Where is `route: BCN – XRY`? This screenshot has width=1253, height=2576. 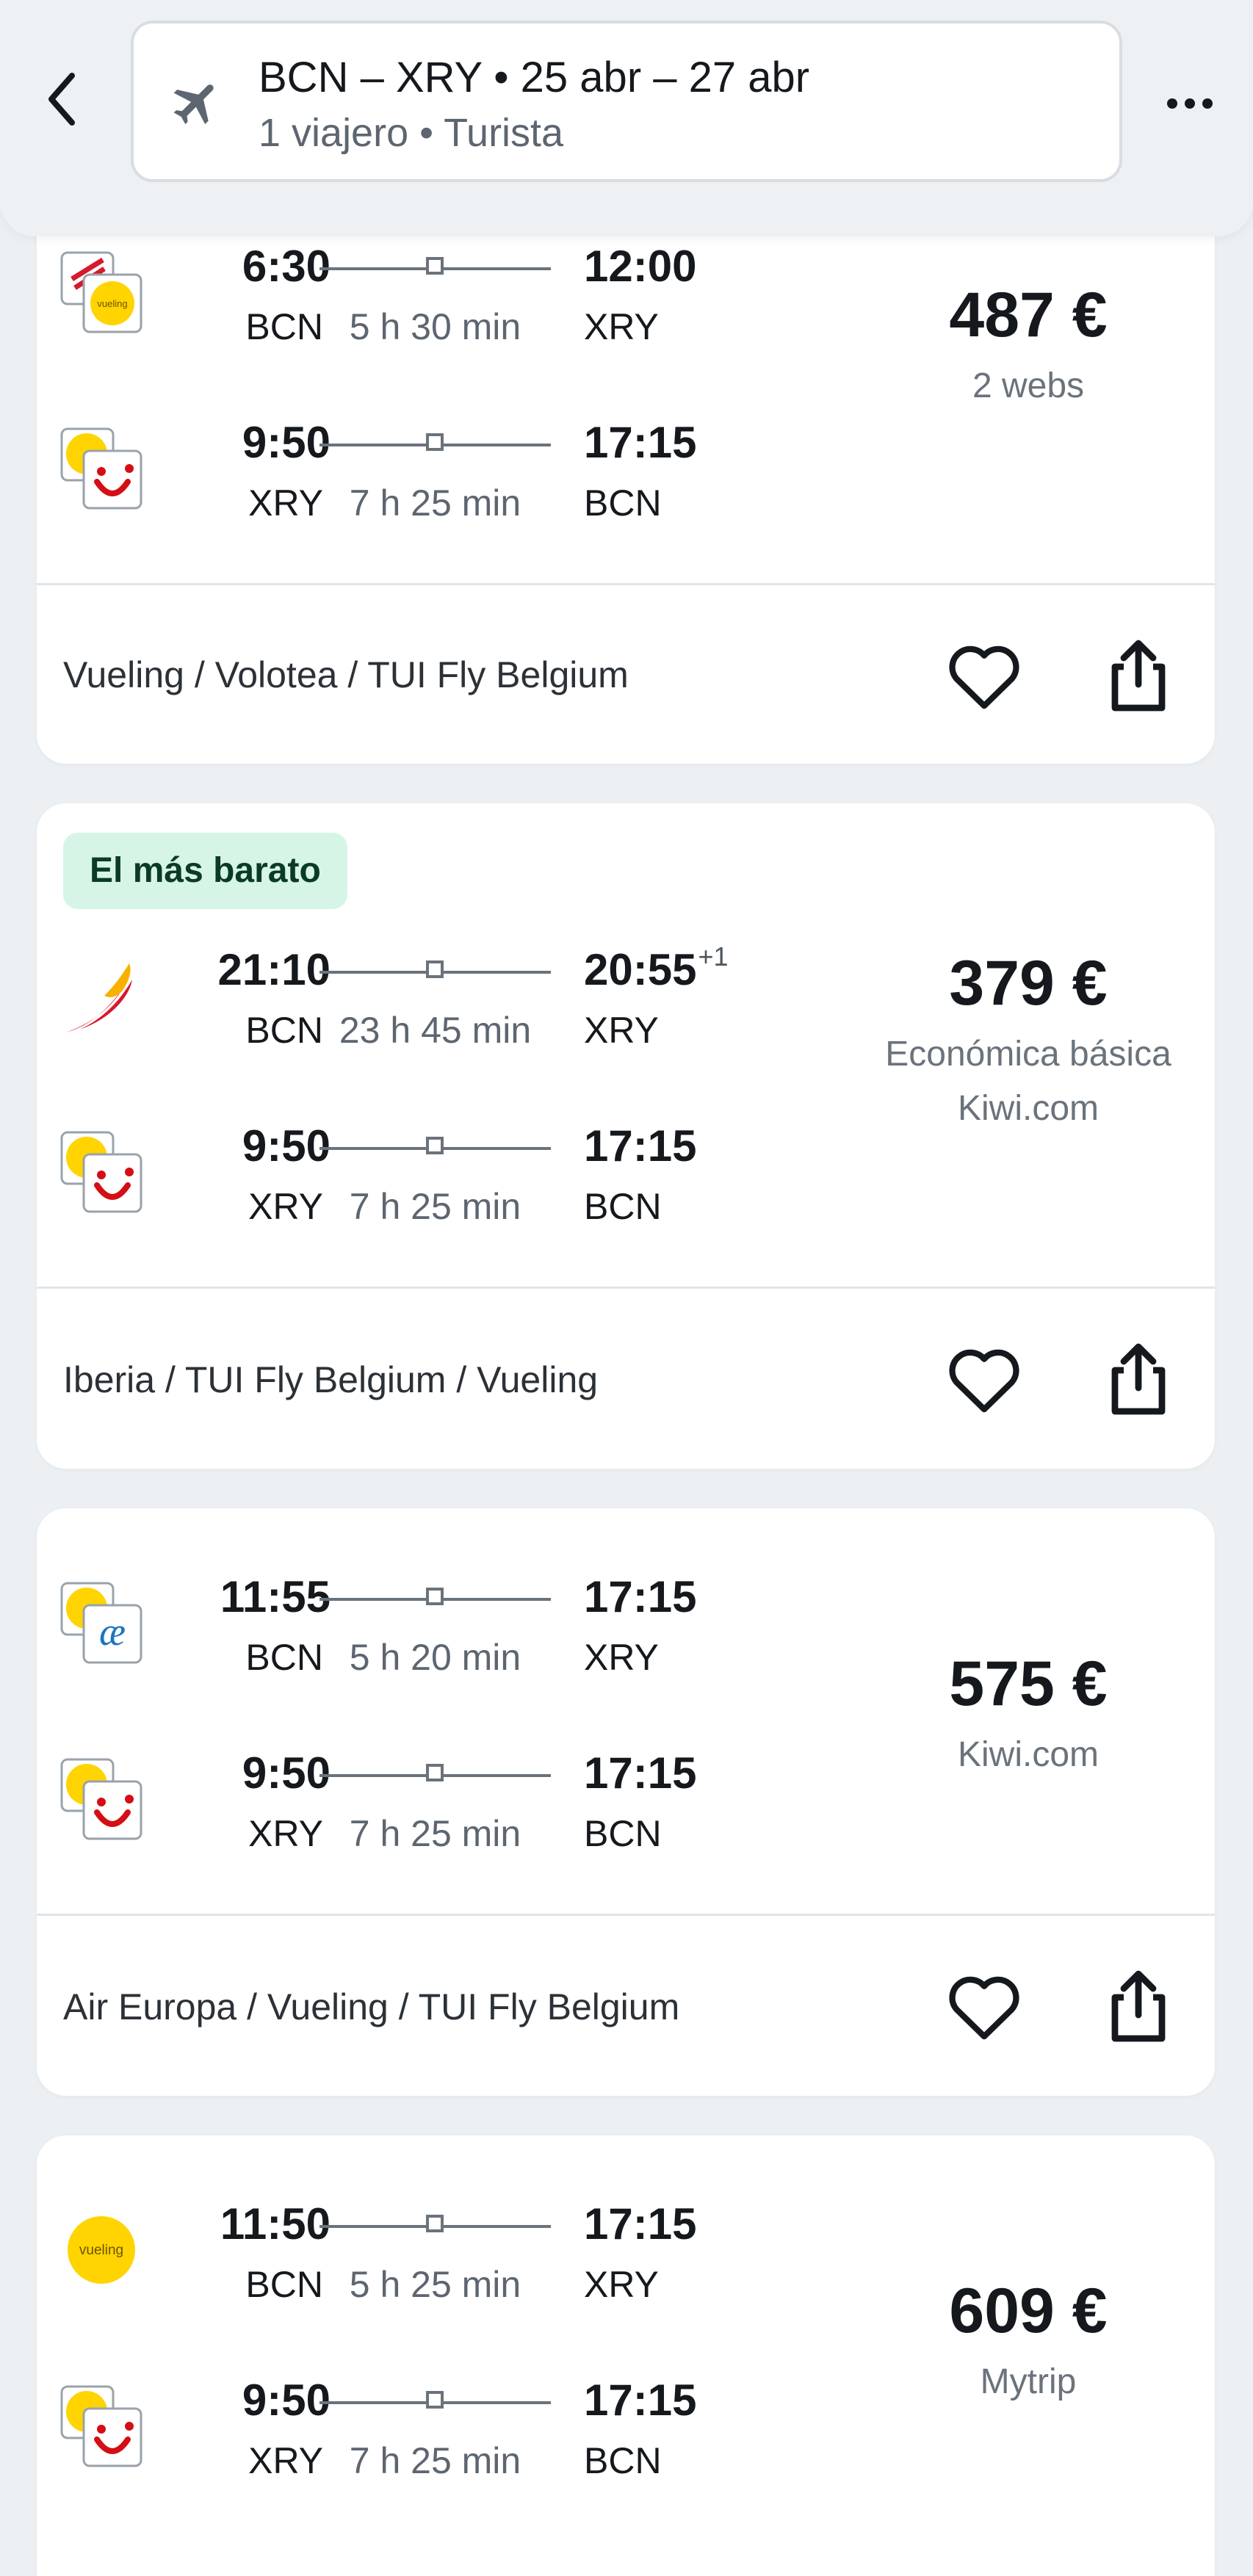
route: BCN – XRY is located at coordinates (371, 77).